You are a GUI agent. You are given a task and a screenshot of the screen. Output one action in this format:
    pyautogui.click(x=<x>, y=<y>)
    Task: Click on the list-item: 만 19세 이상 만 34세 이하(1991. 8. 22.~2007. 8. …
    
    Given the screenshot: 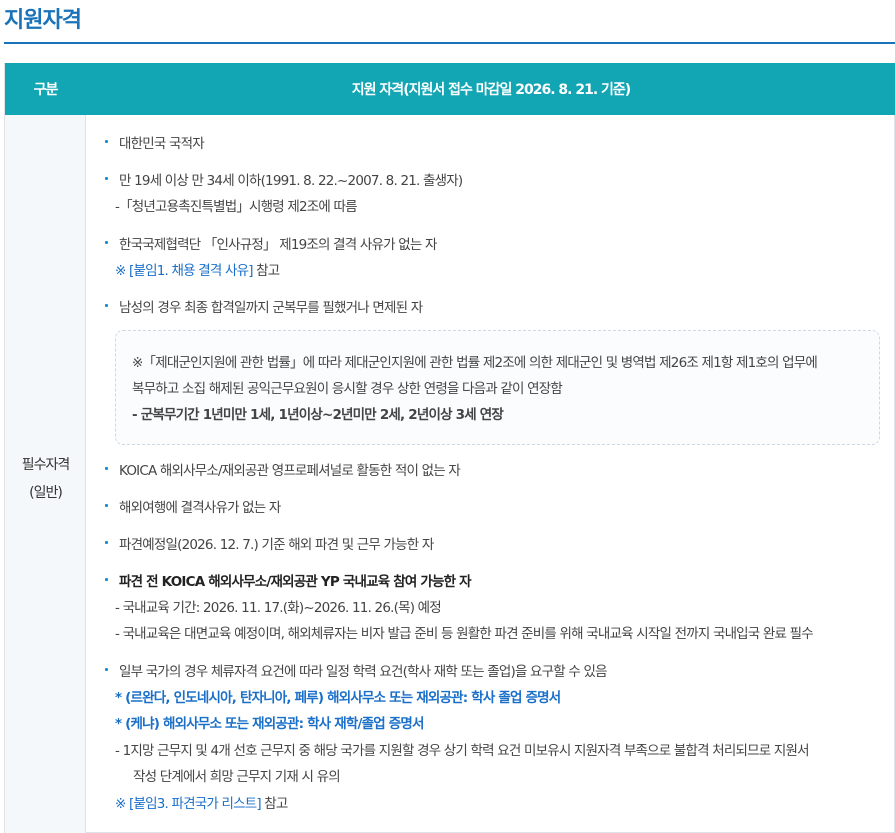 What is the action you would take?
    pyautogui.click(x=282, y=179)
    